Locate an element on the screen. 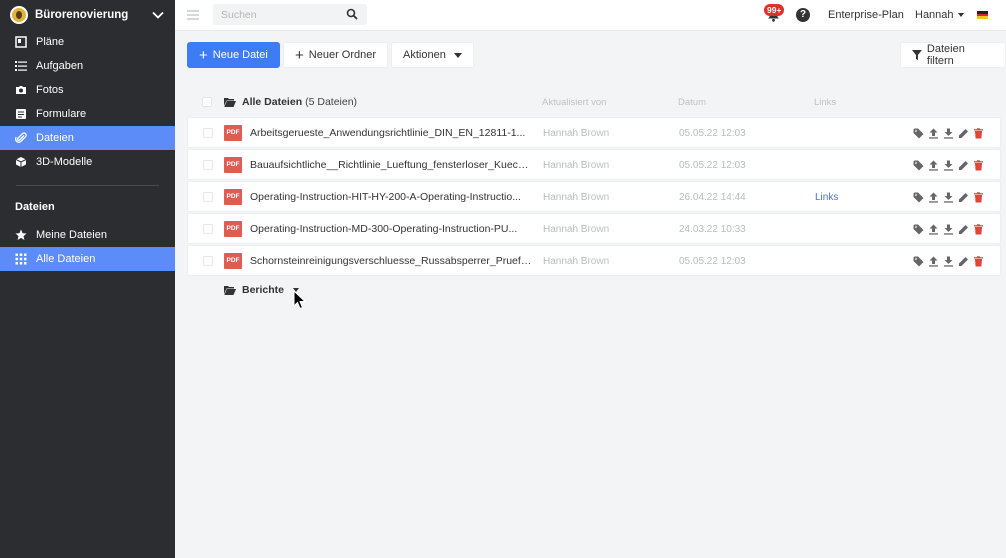 The image size is (1006, 558). cube-icon is located at coordinates (20, 162).